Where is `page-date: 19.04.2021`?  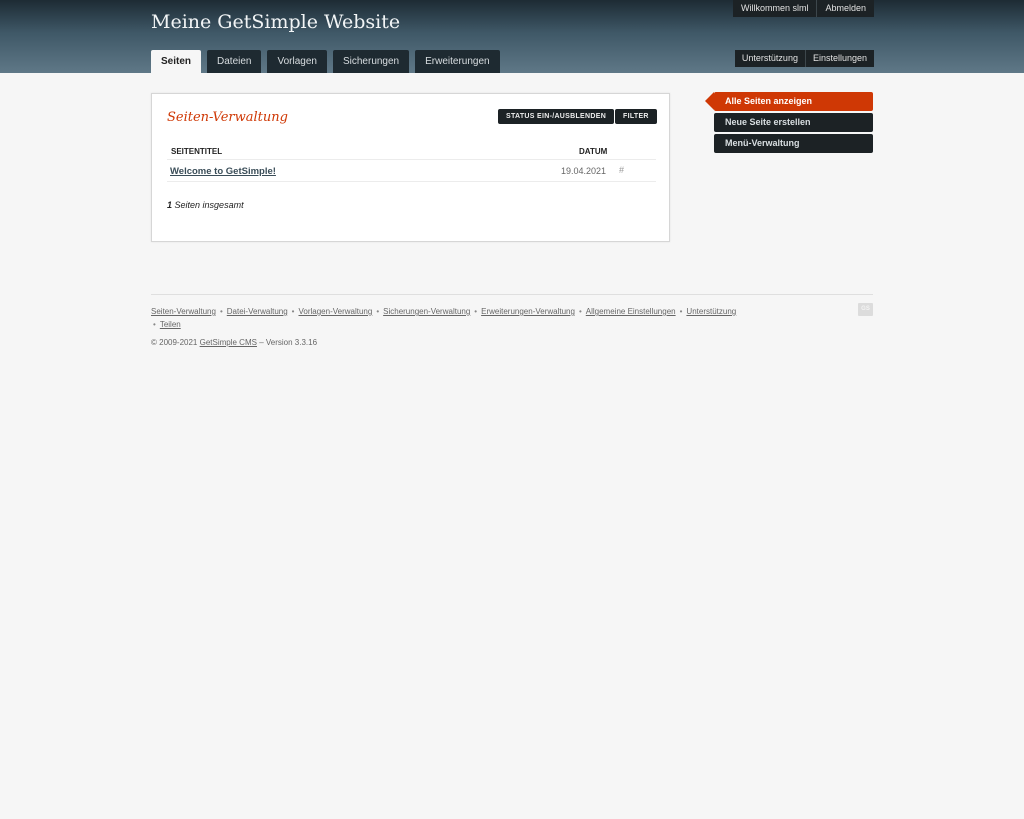
page-date: 19.04.2021 is located at coordinates (584, 171).